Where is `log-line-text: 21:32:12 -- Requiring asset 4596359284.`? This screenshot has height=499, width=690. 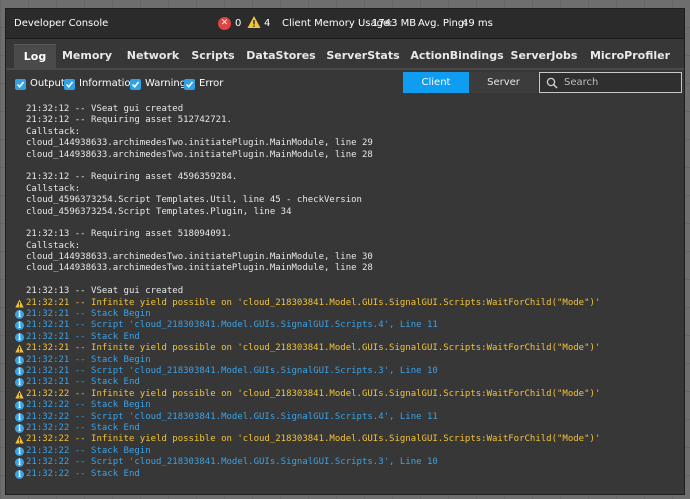 log-line-text: 21:32:12 -- Requiring asset 4596359284. is located at coordinates (132, 177).